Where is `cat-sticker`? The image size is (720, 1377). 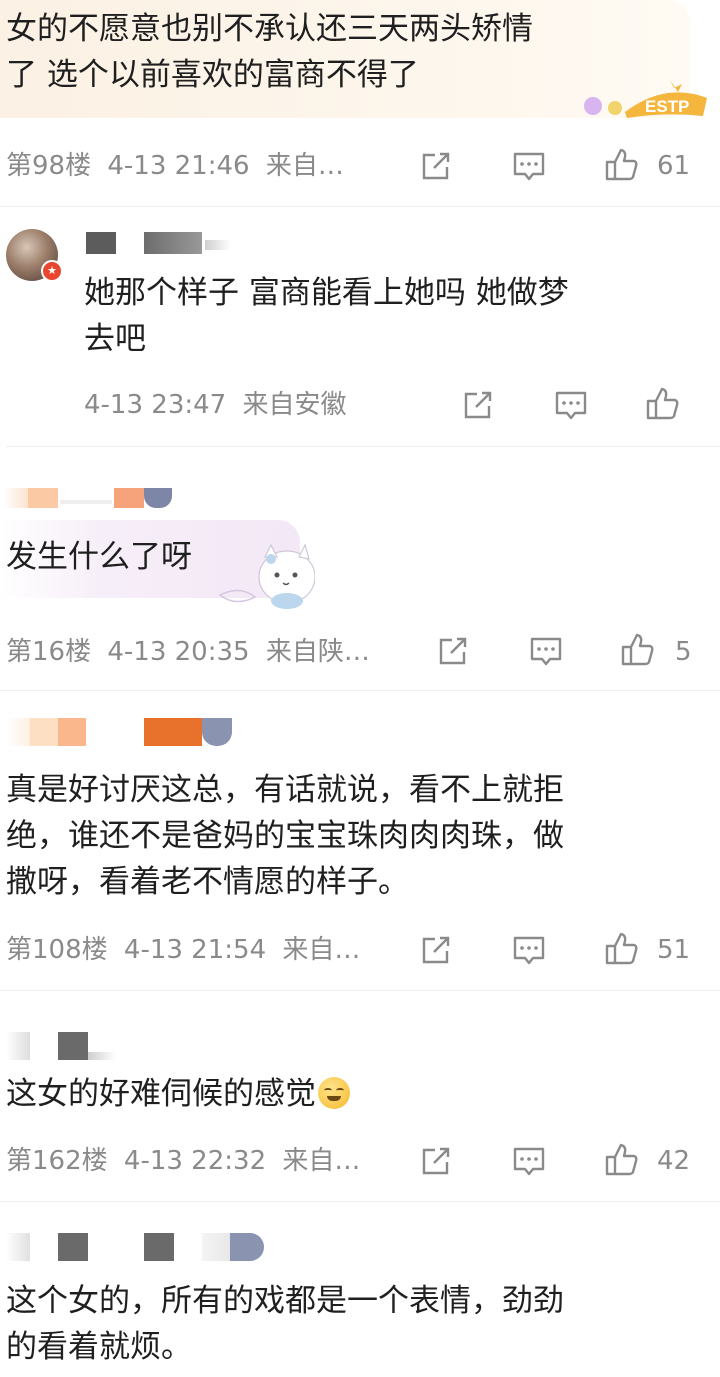 cat-sticker is located at coordinates (265, 572).